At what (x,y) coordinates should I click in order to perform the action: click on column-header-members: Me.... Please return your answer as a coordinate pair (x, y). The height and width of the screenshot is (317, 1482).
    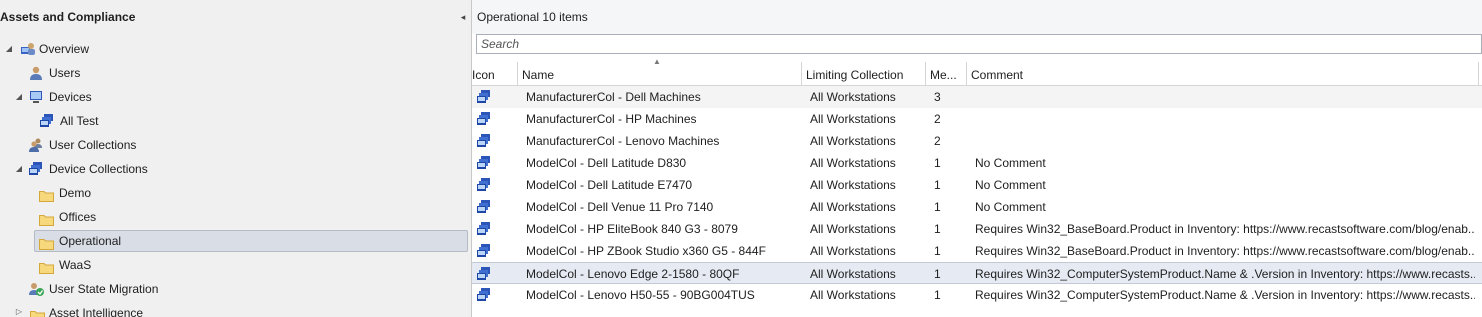
    Looking at the image, I should click on (946, 74).